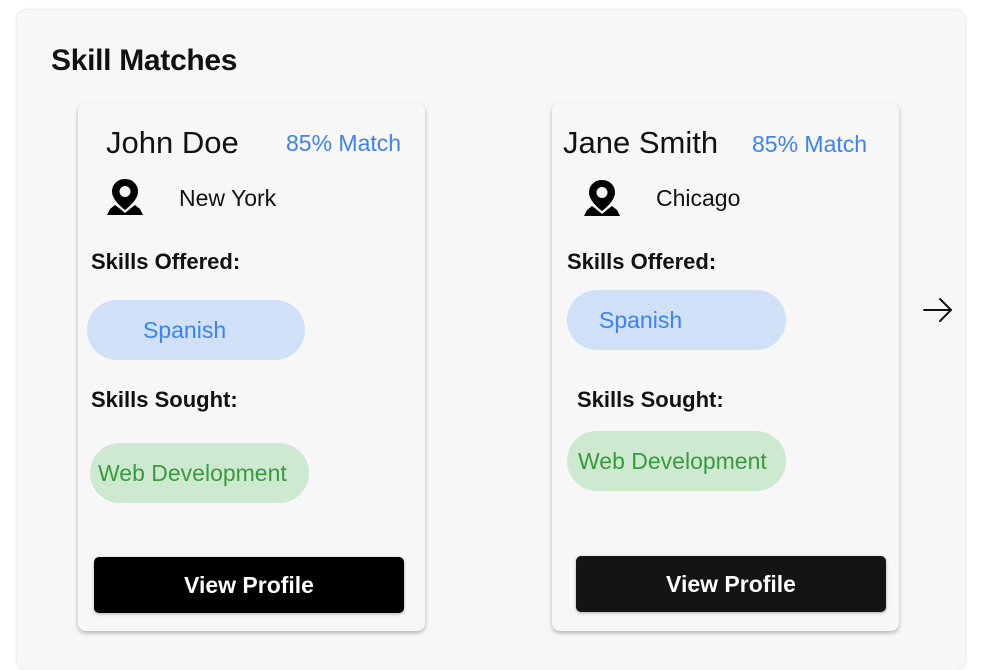  I want to click on location-text: Chicago, so click(698, 198).